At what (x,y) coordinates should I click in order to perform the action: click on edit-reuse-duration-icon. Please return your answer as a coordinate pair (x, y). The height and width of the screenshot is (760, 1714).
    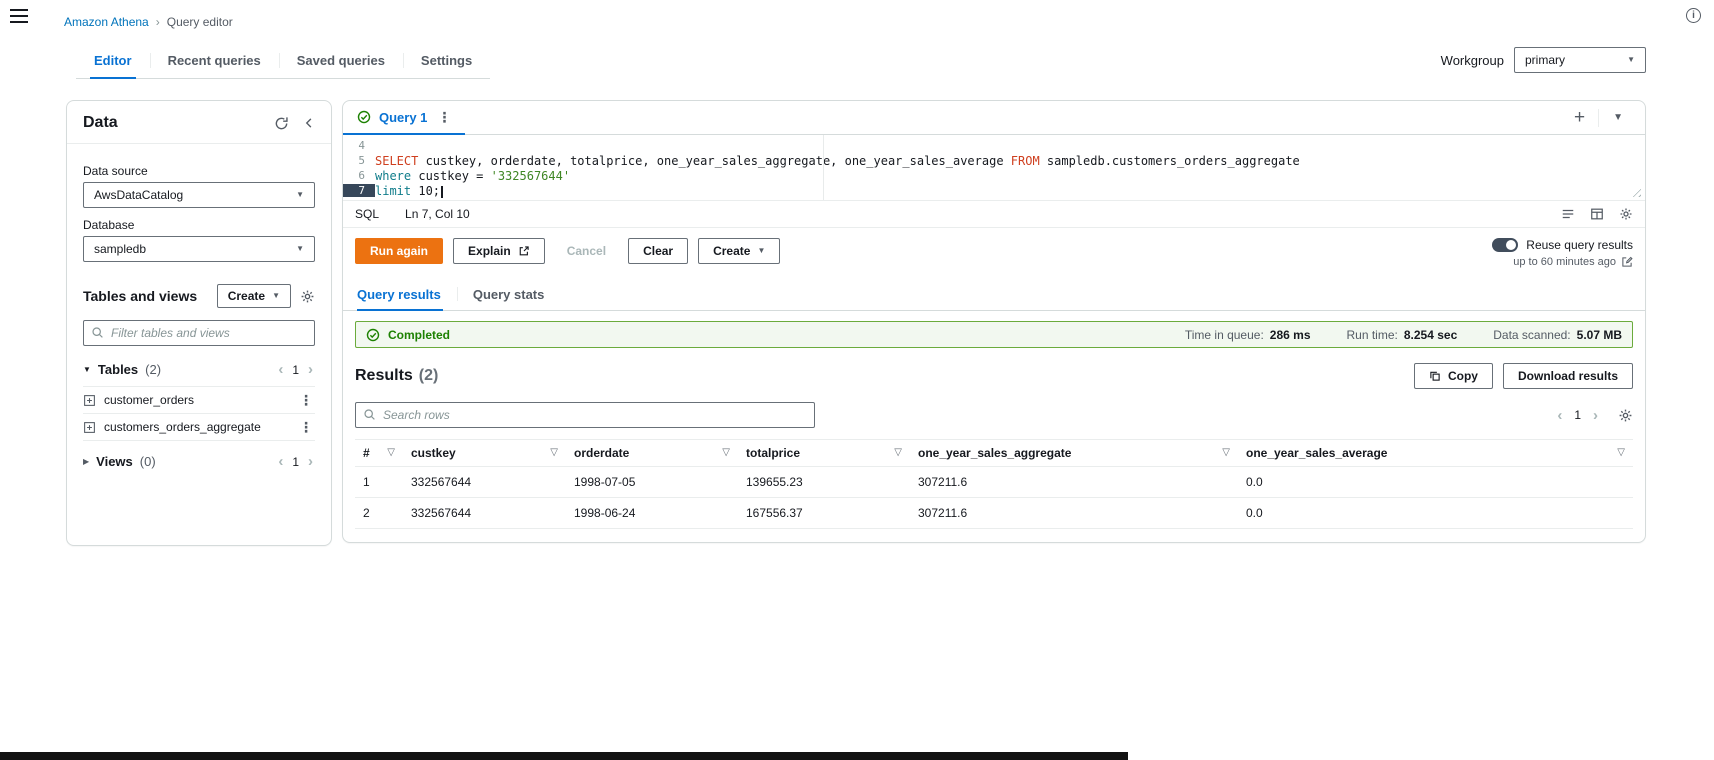
    Looking at the image, I should click on (1627, 262).